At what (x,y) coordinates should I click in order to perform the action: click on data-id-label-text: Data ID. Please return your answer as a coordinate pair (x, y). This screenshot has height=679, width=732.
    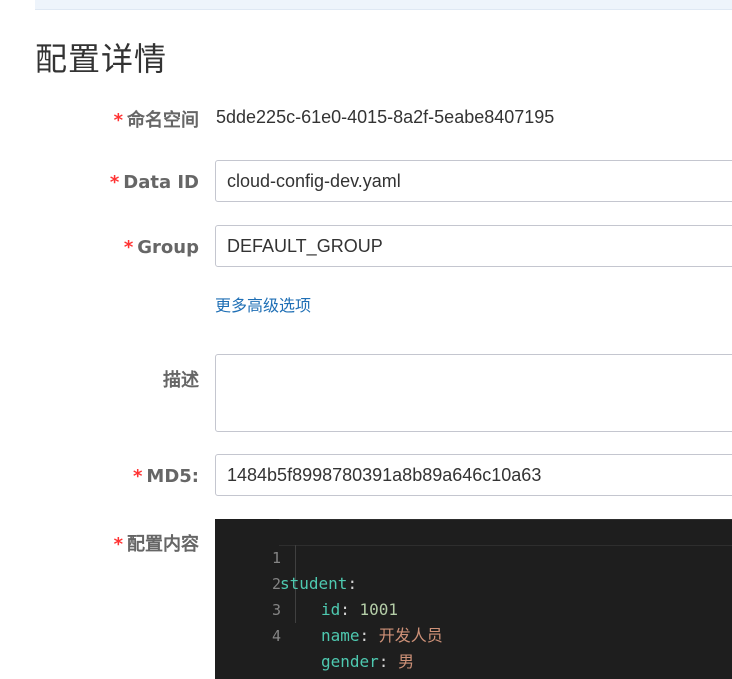
    Looking at the image, I should click on (161, 182).